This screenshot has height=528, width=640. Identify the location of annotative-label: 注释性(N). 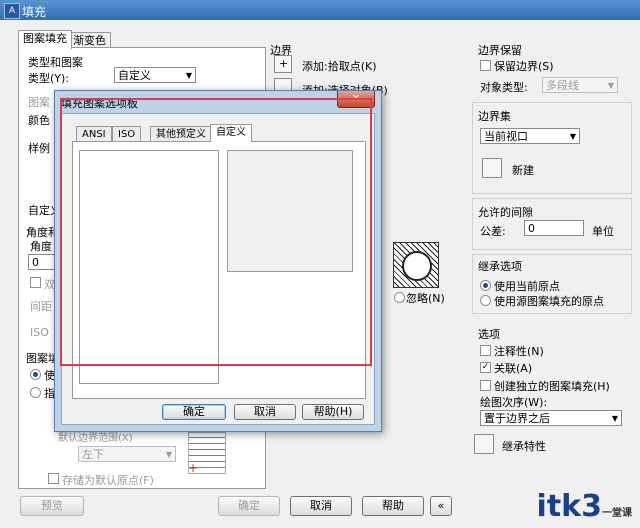
(519, 351).